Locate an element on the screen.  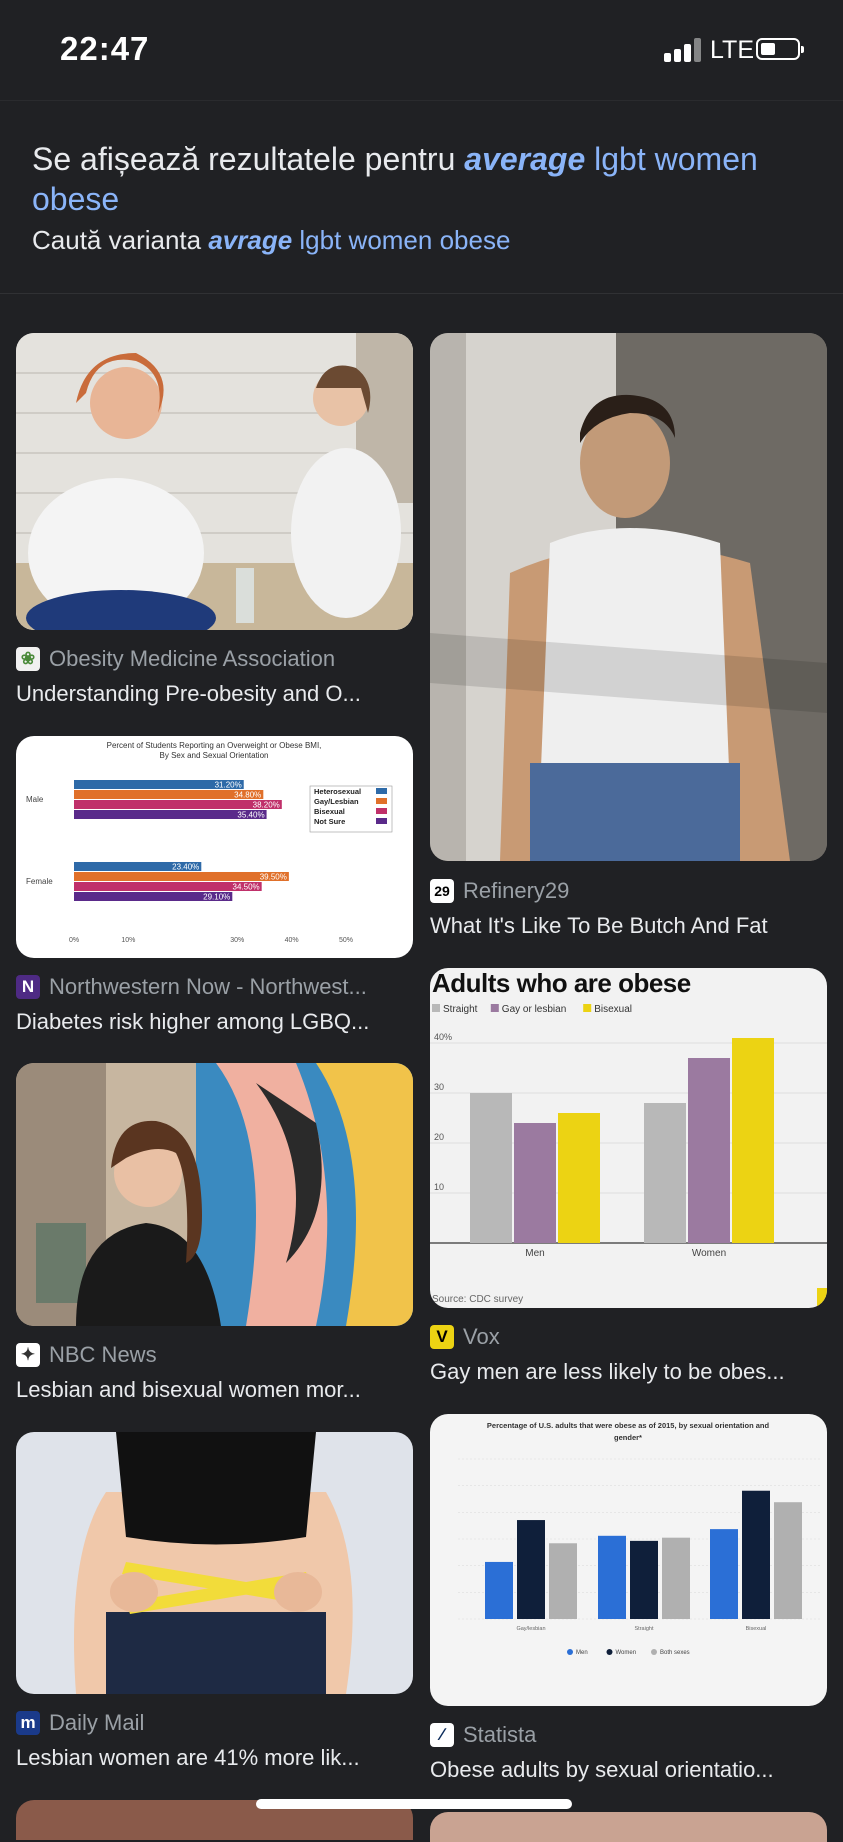
original-query-link: avrage is located at coordinates (250, 240).